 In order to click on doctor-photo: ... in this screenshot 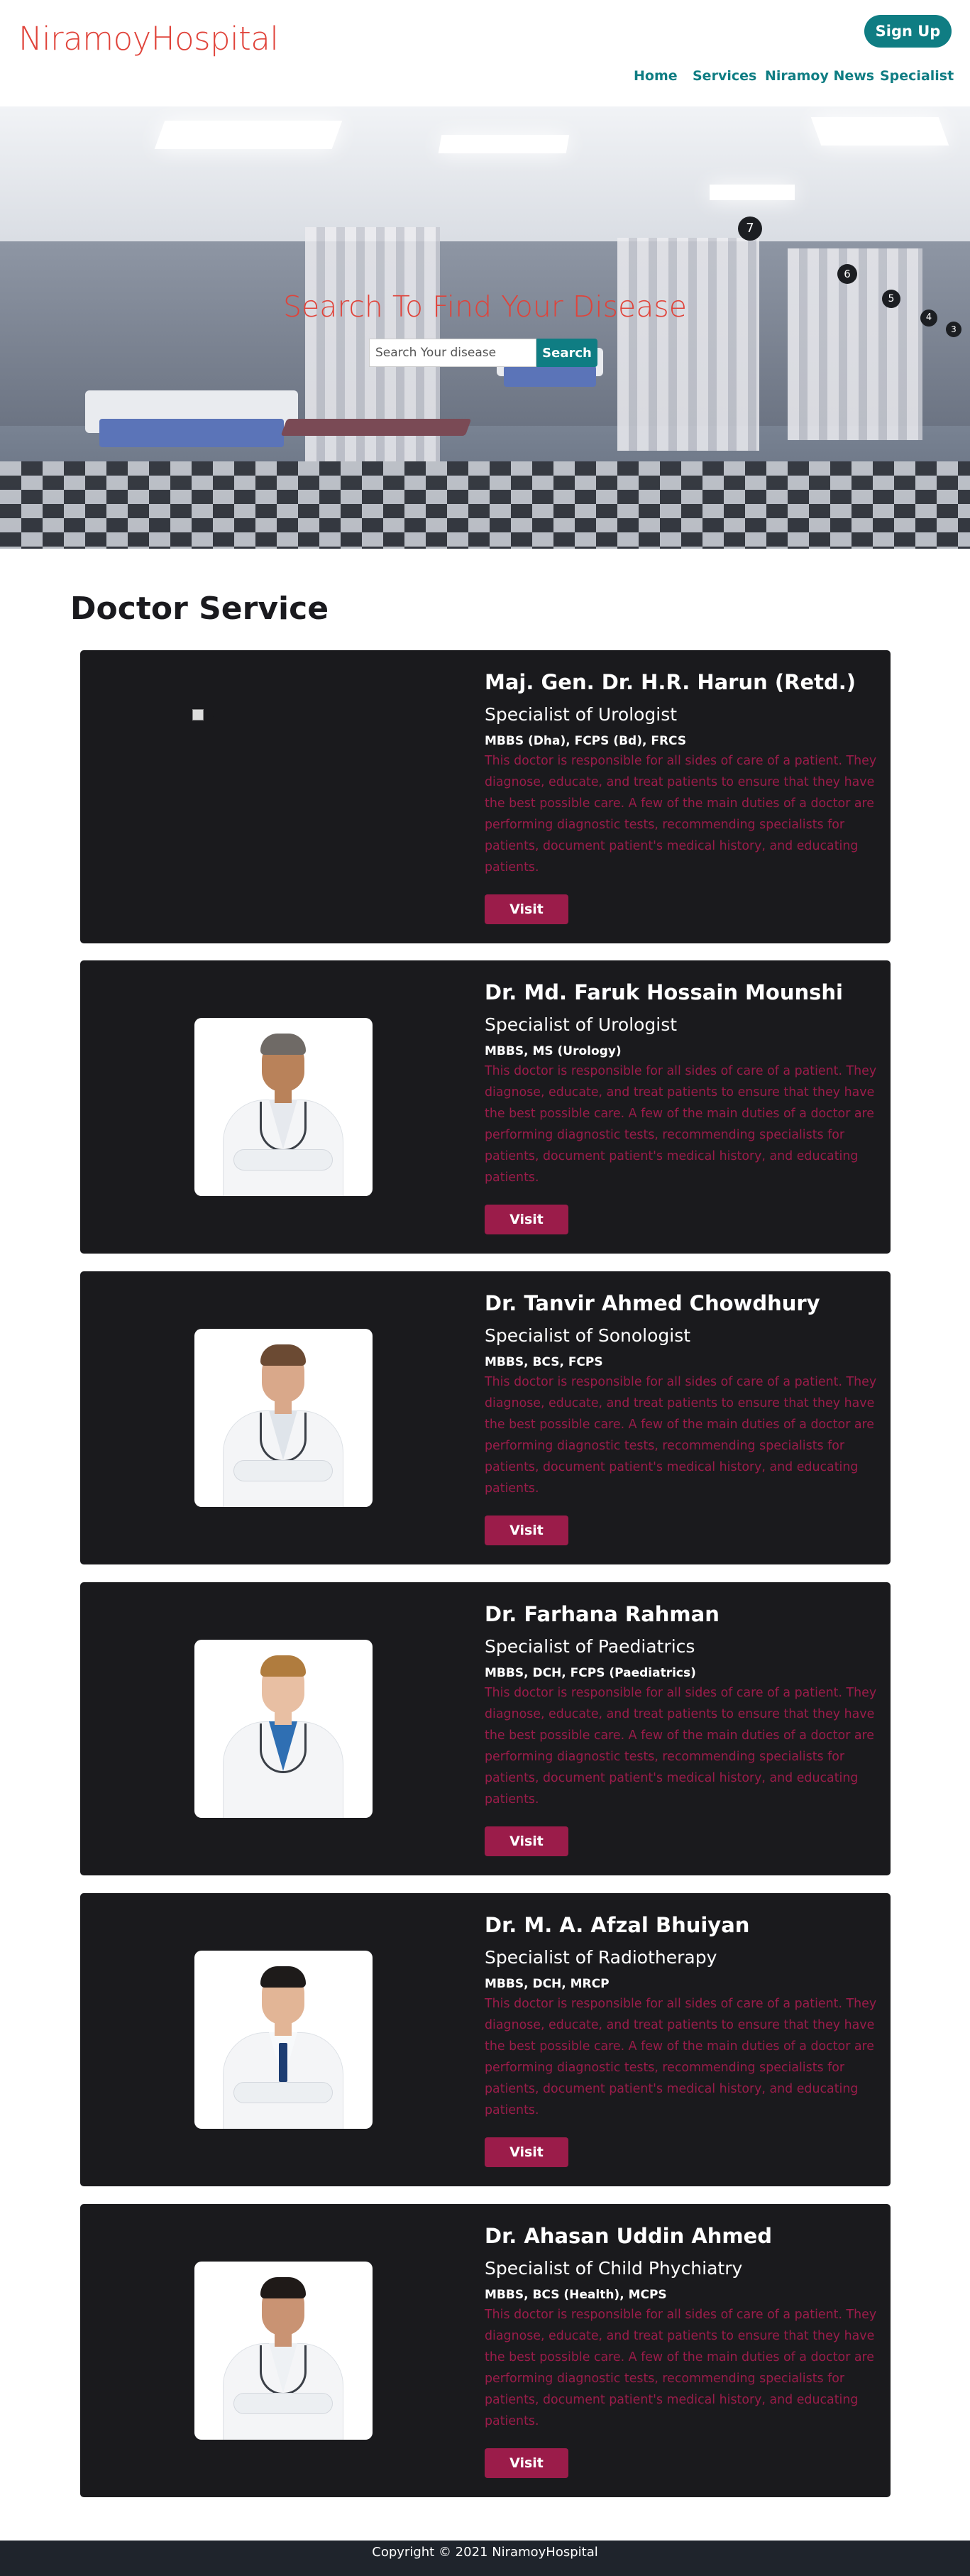, I will do `click(281, 798)`.